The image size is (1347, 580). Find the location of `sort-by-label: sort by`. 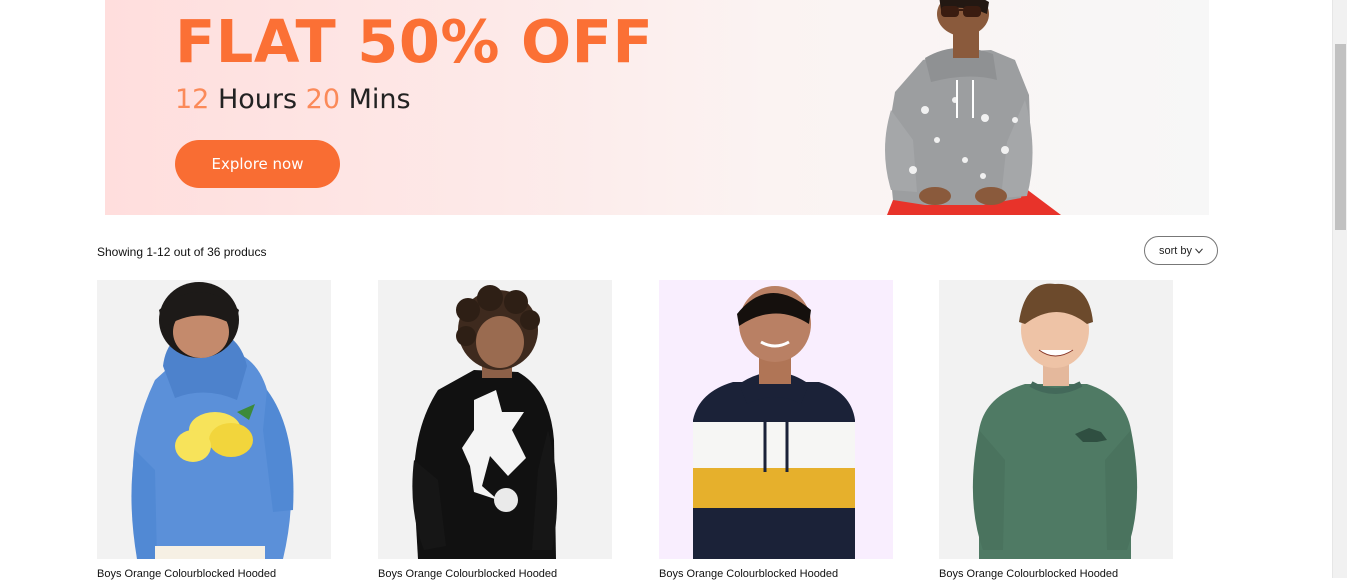

sort-by-label: sort by is located at coordinates (1175, 250).